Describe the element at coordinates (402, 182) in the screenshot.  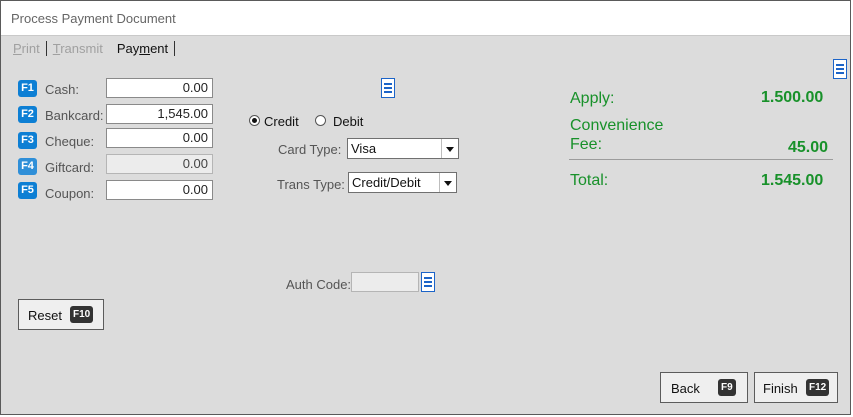
I see `trans-type-select: Credit/Debit` at that location.